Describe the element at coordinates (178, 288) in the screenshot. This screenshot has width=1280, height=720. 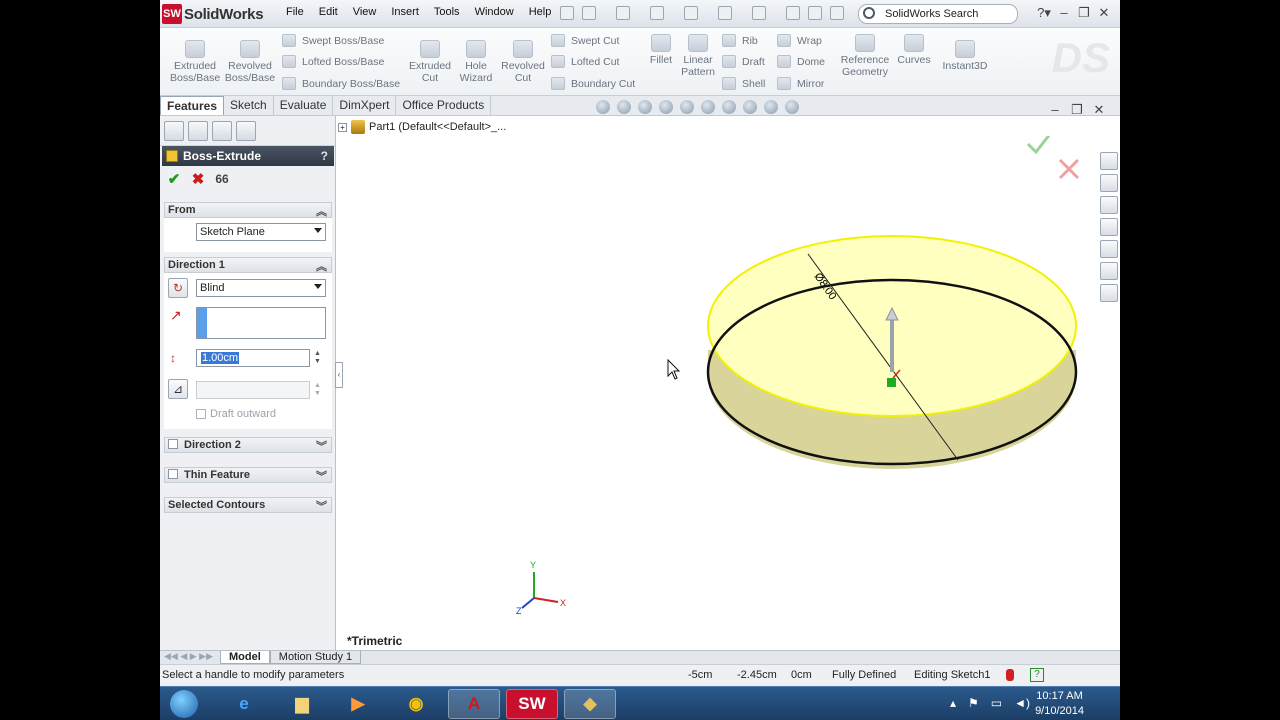
I see `reverse-direction-icon: ↻` at that location.